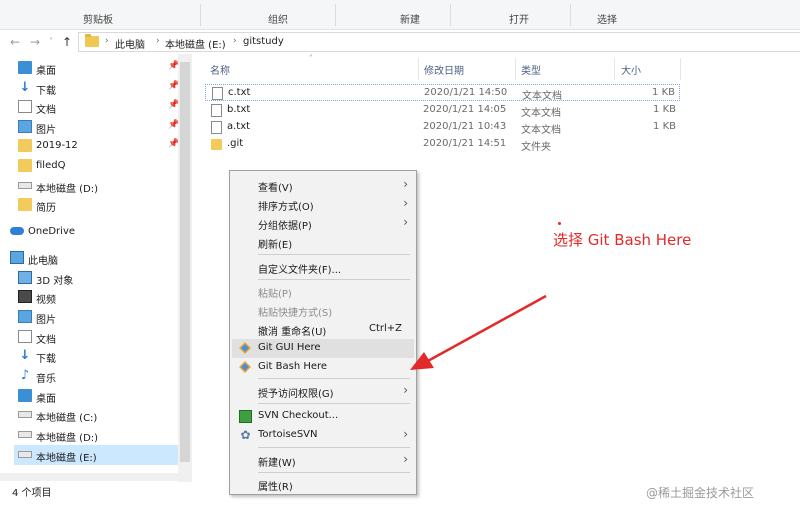 The image size is (800, 507). What do you see at coordinates (185, 262) in the screenshot?
I see `scrollbar-thumb` at bounding box center [185, 262].